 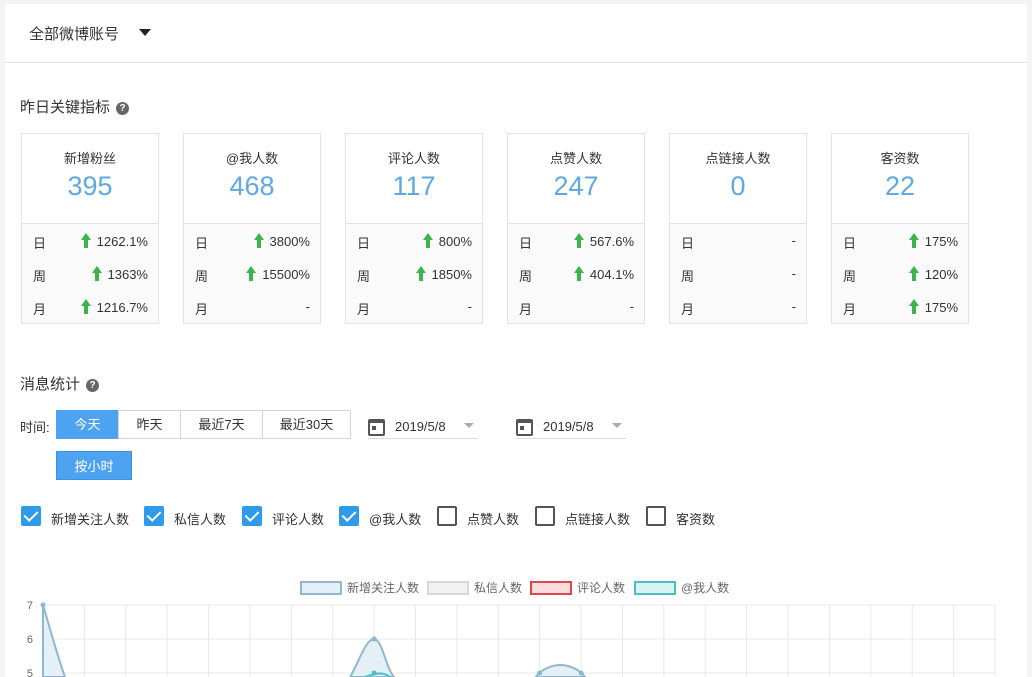 I want to click on change-value: 404.1%, so click(x=603, y=274).